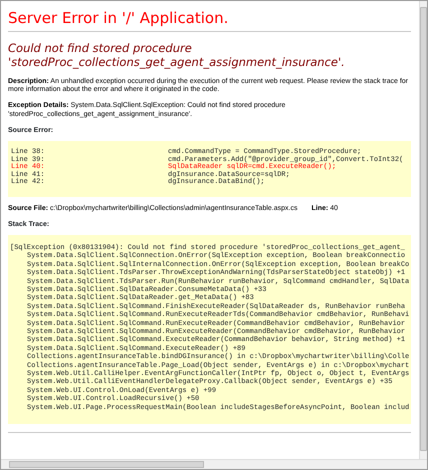 The height and width of the screenshot is (470, 428). I want to click on error-heading: Could not find stored procedure 'storedProc_collections_get_agent_assignment_insurance'., so click(177, 56).